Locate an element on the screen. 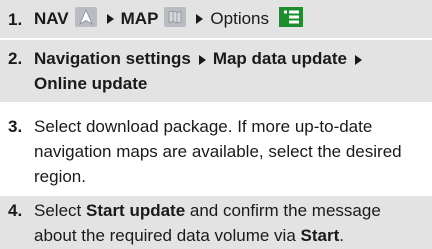 The width and height of the screenshot is (432, 249). menu-path-map-data-update: Map data update is located at coordinates (279, 58).